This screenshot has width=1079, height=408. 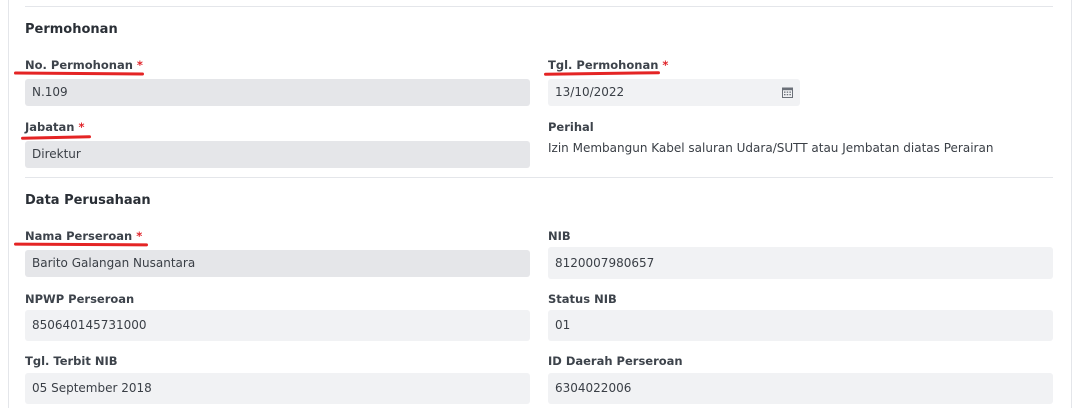 I want to click on tgl-terbit-nib-field: 05 September 2018, so click(x=277, y=388).